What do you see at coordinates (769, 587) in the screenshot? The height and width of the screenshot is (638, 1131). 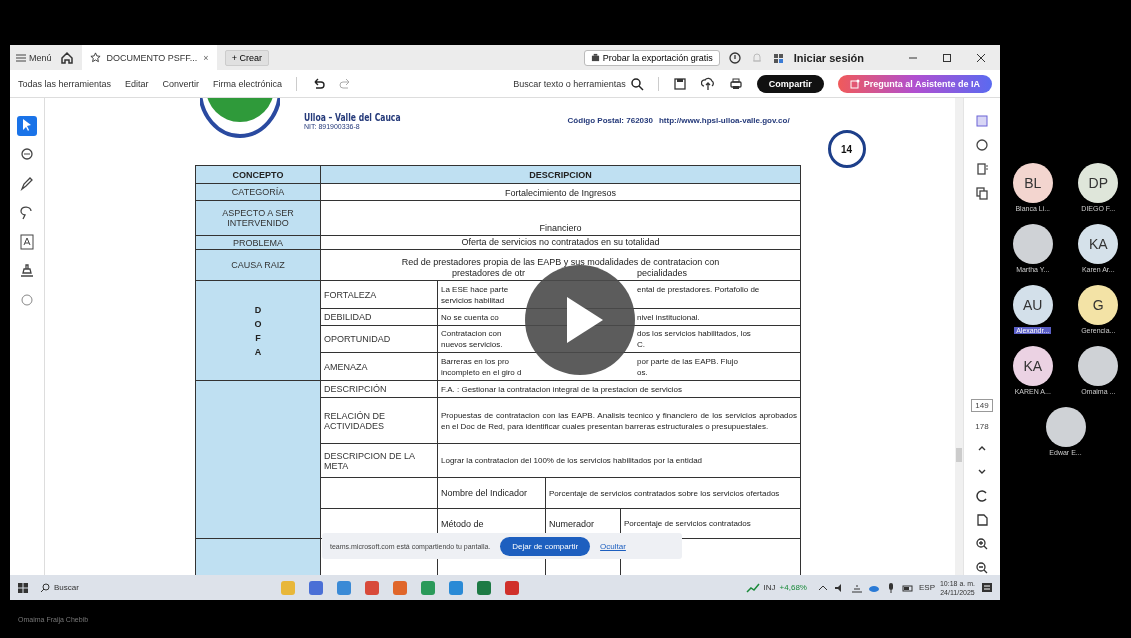 I see `ticker-symbol: INJ` at bounding box center [769, 587].